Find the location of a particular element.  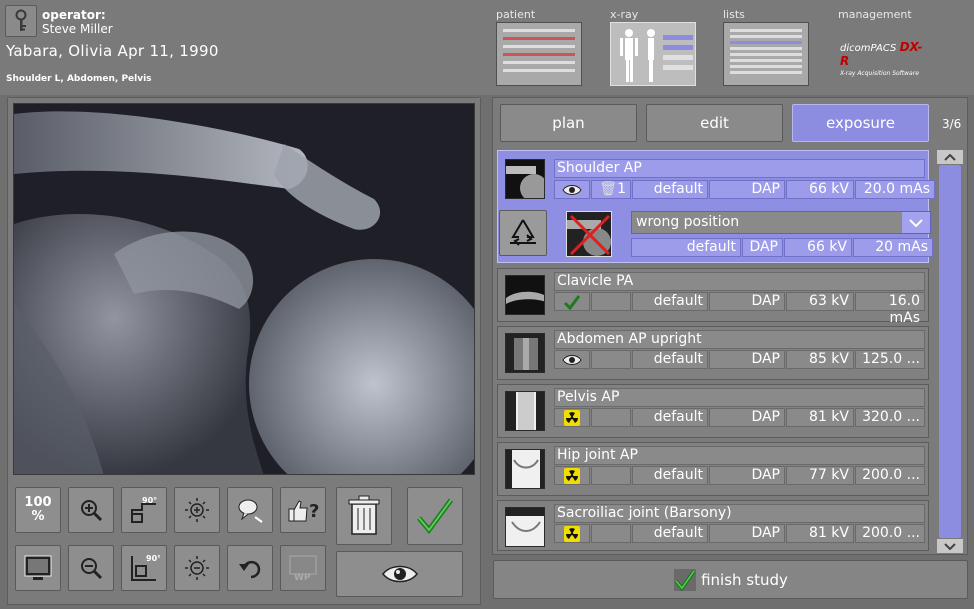

scrollbar-thumb is located at coordinates (950, 351).